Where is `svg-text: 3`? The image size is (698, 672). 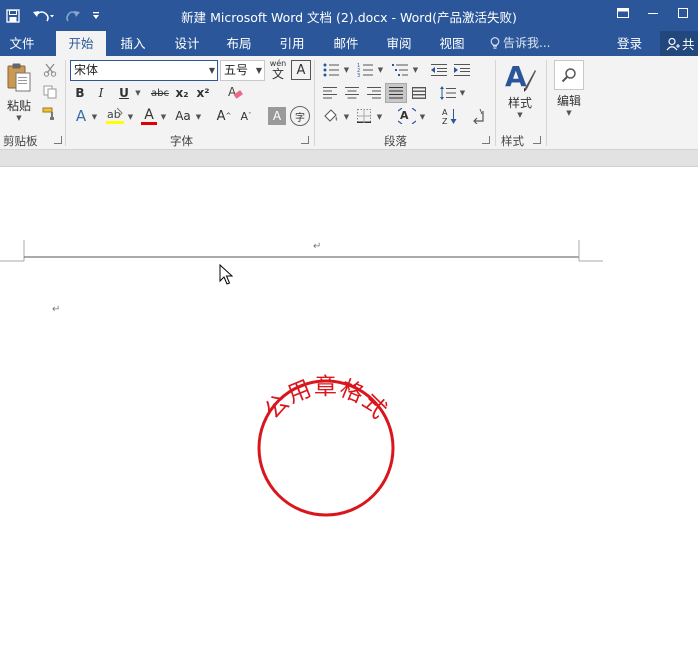
svg-text: 3 is located at coordinates (358, 75).